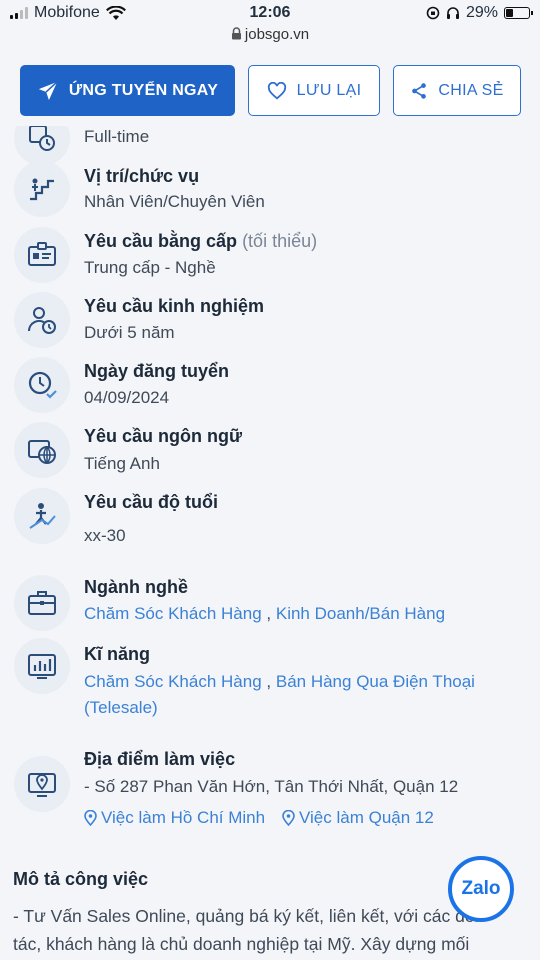 Image resolution: width=540 pixels, height=960 pixels. I want to click on zalo-chat-button: Zalo, so click(481, 889).